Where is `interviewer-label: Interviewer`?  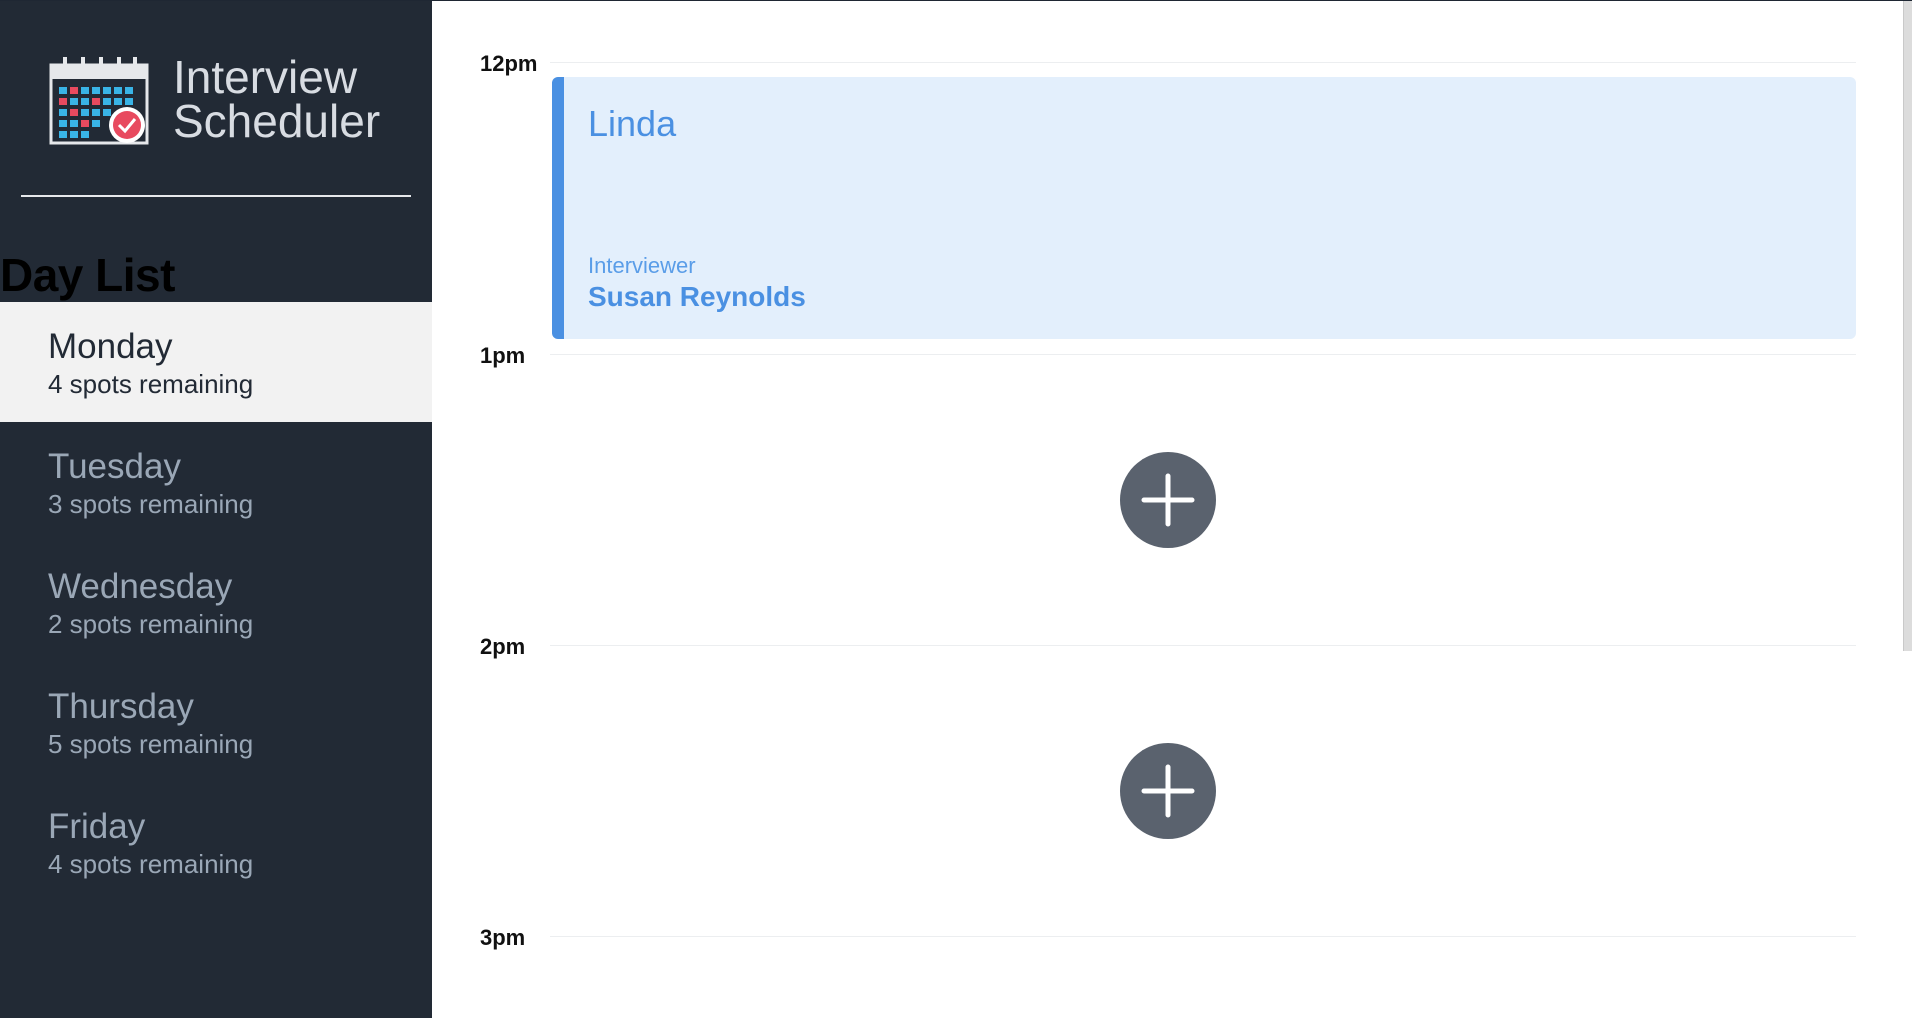
interviewer-label: Interviewer is located at coordinates (642, 265).